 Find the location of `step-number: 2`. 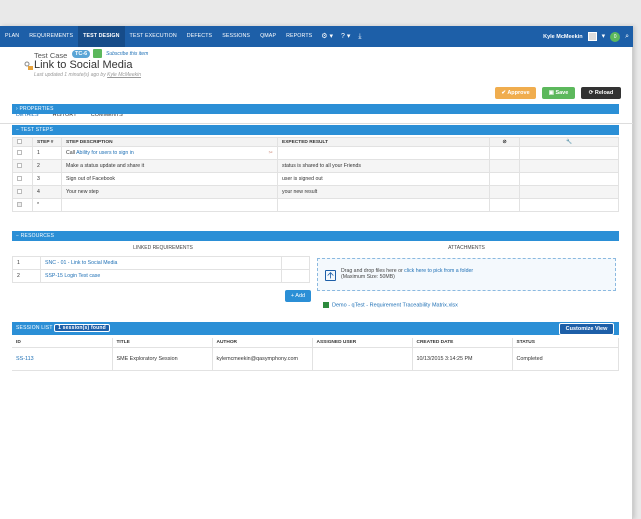

step-number: 2 is located at coordinates (47, 166).